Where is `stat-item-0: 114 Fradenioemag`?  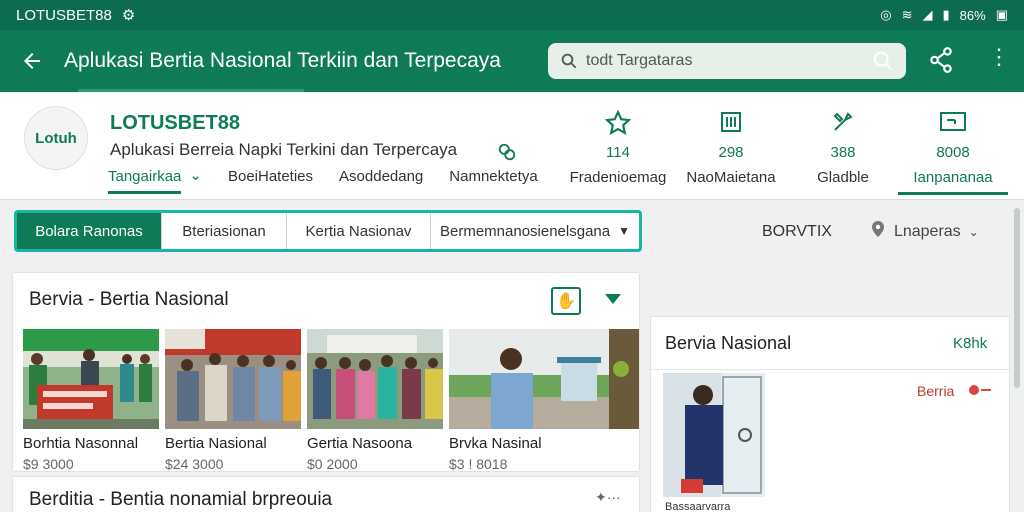
stat-item-0: 114 Fradenioemag is located at coordinates (618, 147).